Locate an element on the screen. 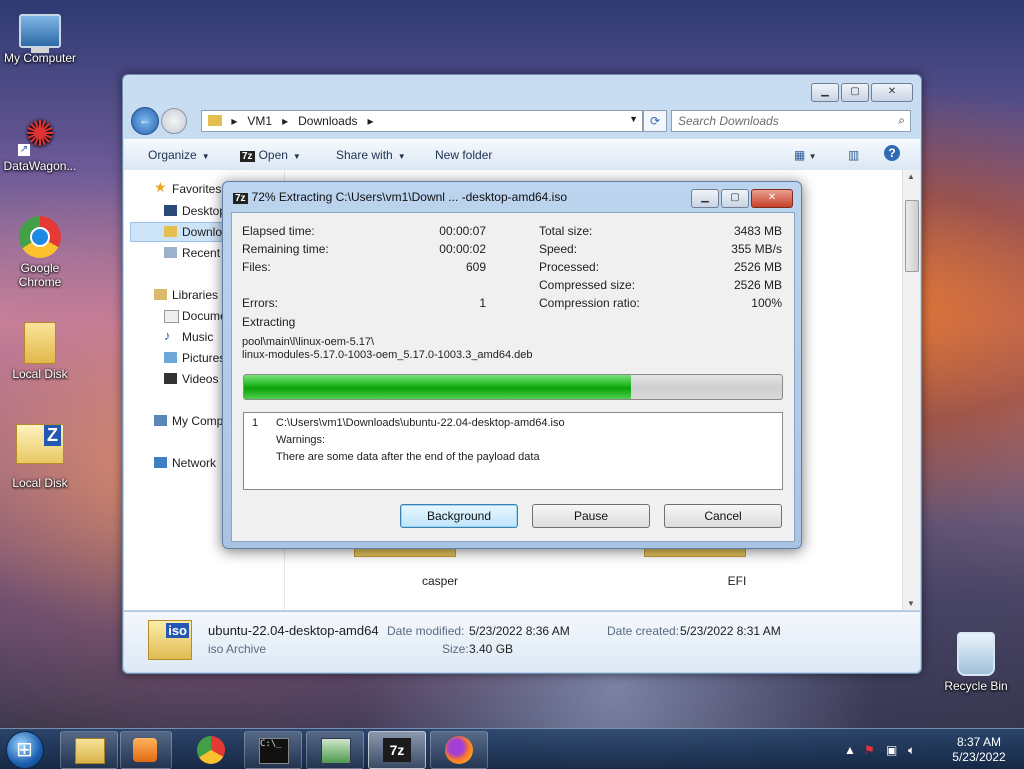  nav-item-videos: Videos is located at coordinates (191, 379).